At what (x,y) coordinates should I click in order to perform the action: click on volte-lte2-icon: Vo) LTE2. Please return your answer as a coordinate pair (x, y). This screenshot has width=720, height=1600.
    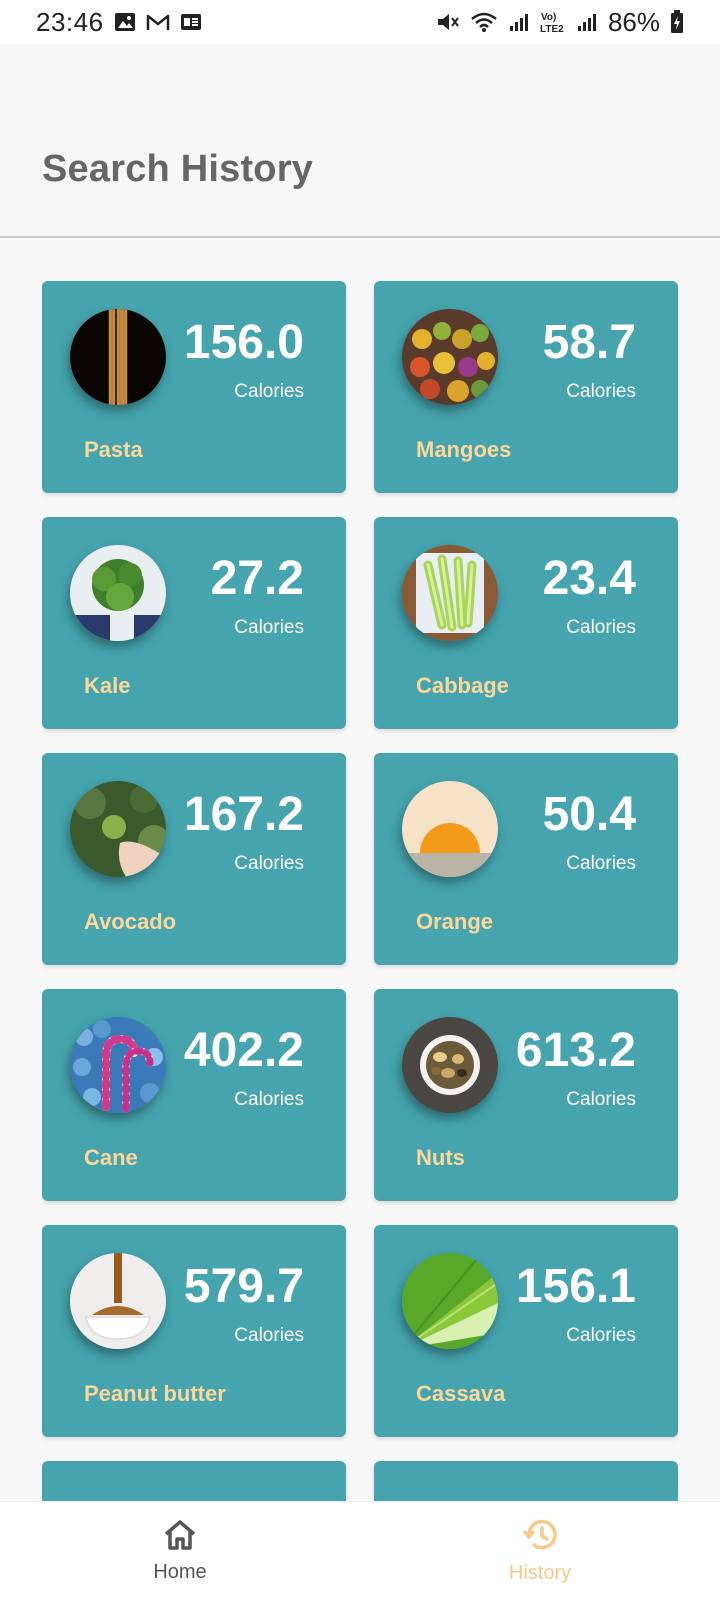
    Looking at the image, I should click on (553, 22).